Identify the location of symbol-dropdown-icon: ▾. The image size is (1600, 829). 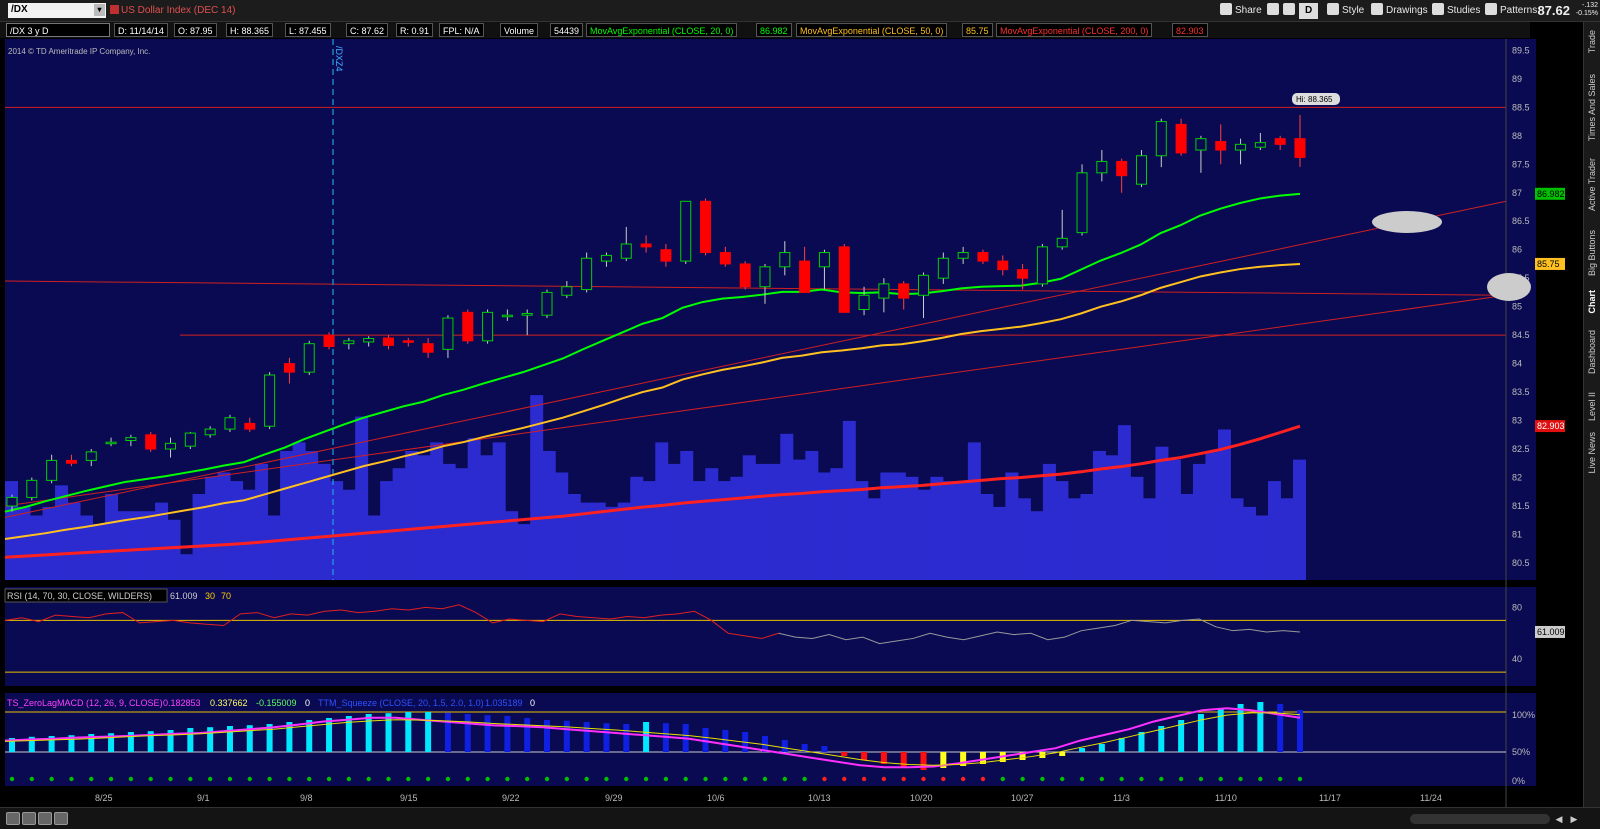
(99, 10).